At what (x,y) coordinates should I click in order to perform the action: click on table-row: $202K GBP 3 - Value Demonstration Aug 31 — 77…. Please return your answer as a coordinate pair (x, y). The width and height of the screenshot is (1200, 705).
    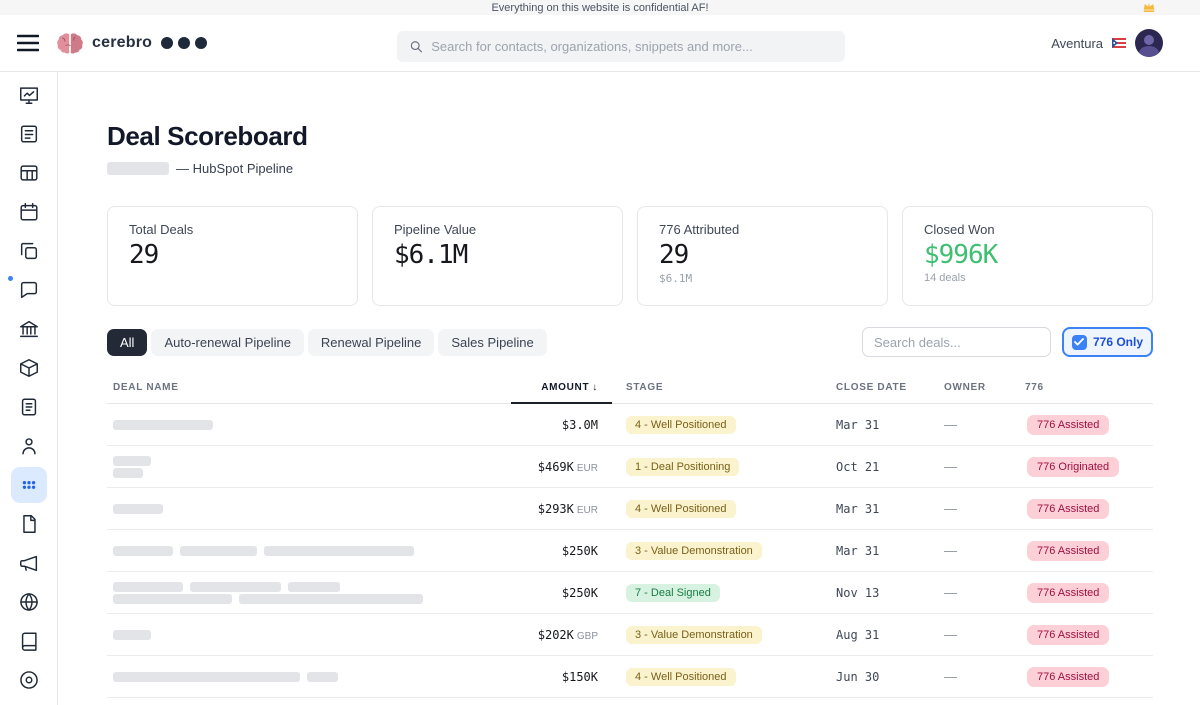
    Looking at the image, I should click on (630, 635).